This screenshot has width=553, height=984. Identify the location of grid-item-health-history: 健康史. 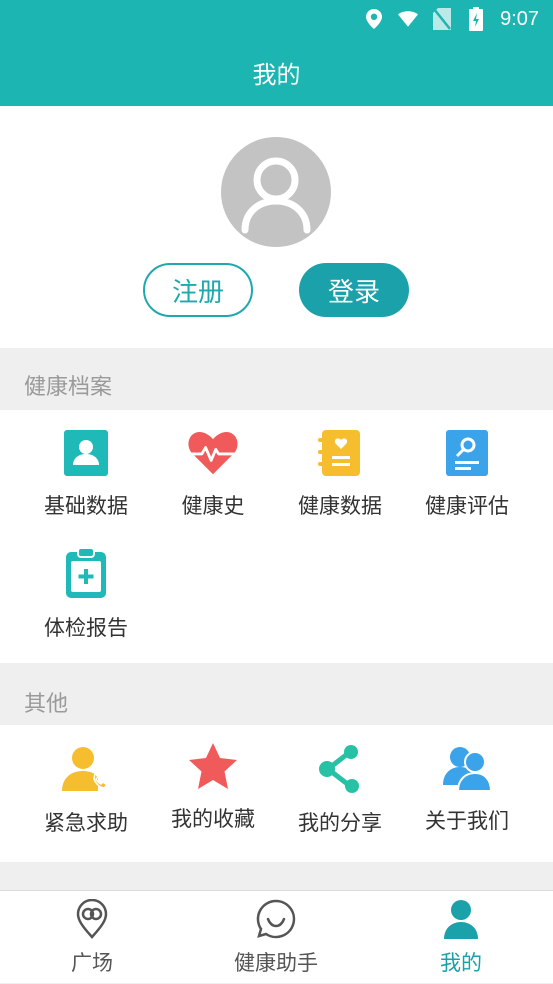
(213, 465).